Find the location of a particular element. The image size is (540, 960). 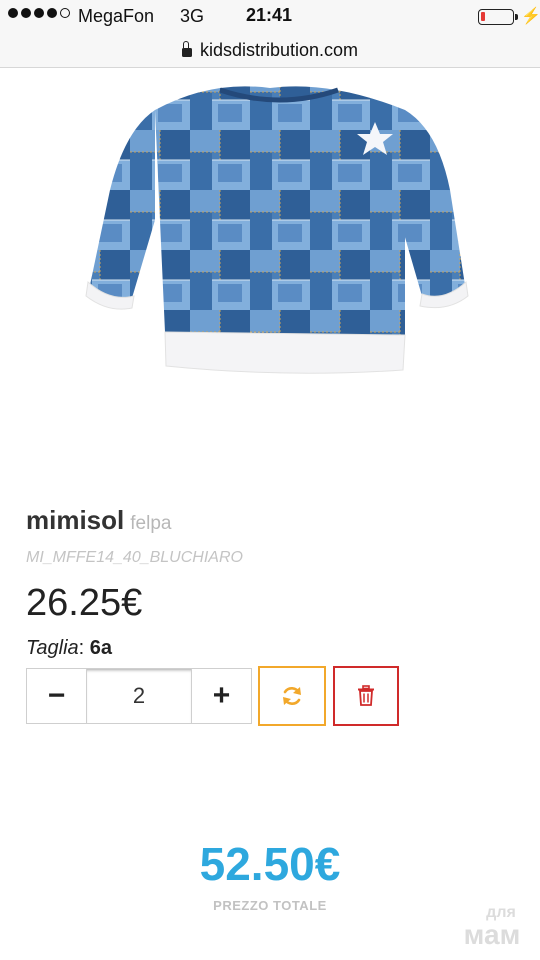

watermark-bottom: мам is located at coordinates (492, 934).